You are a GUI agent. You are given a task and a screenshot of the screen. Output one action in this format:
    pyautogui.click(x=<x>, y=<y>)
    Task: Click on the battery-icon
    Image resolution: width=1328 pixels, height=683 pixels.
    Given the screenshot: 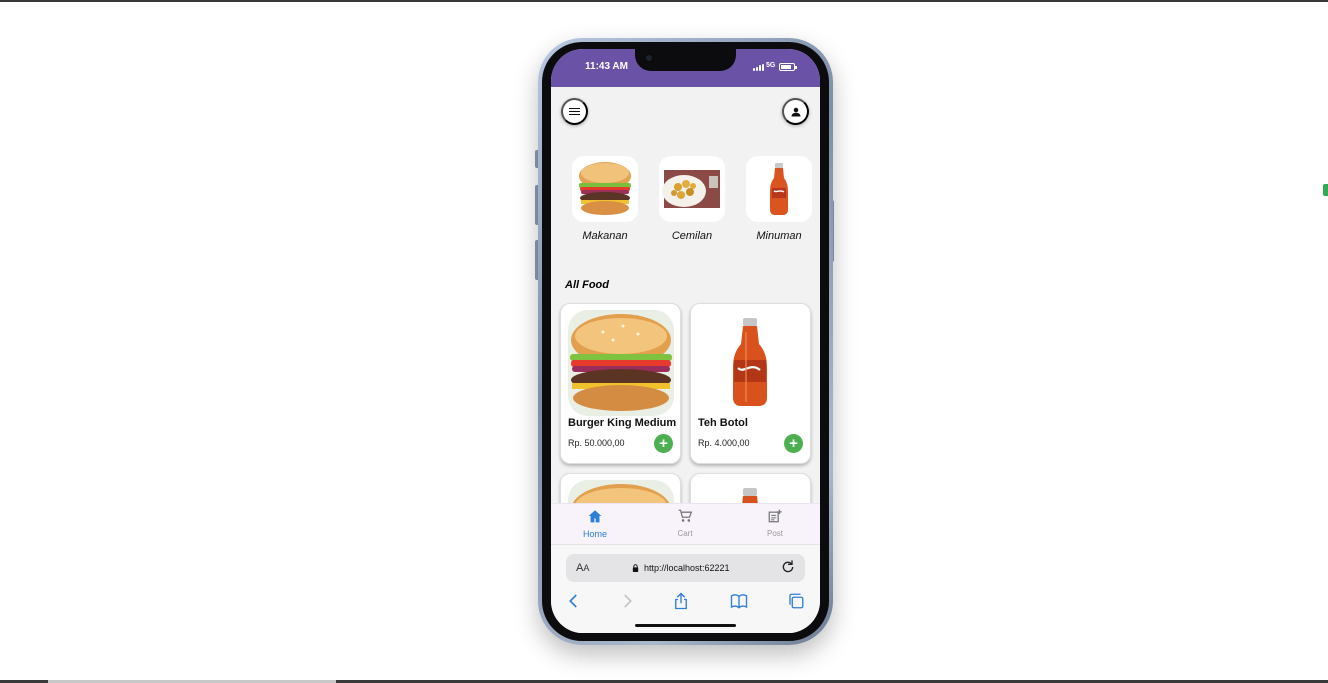 What is the action you would take?
    pyautogui.click(x=788, y=67)
    